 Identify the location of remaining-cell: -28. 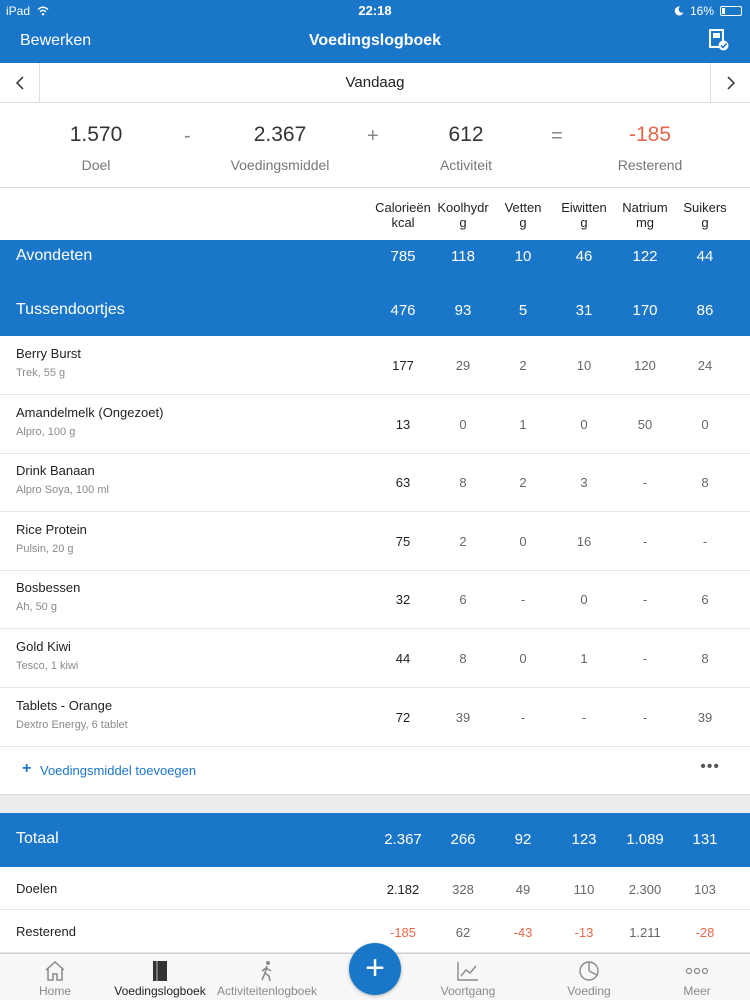
(705, 932).